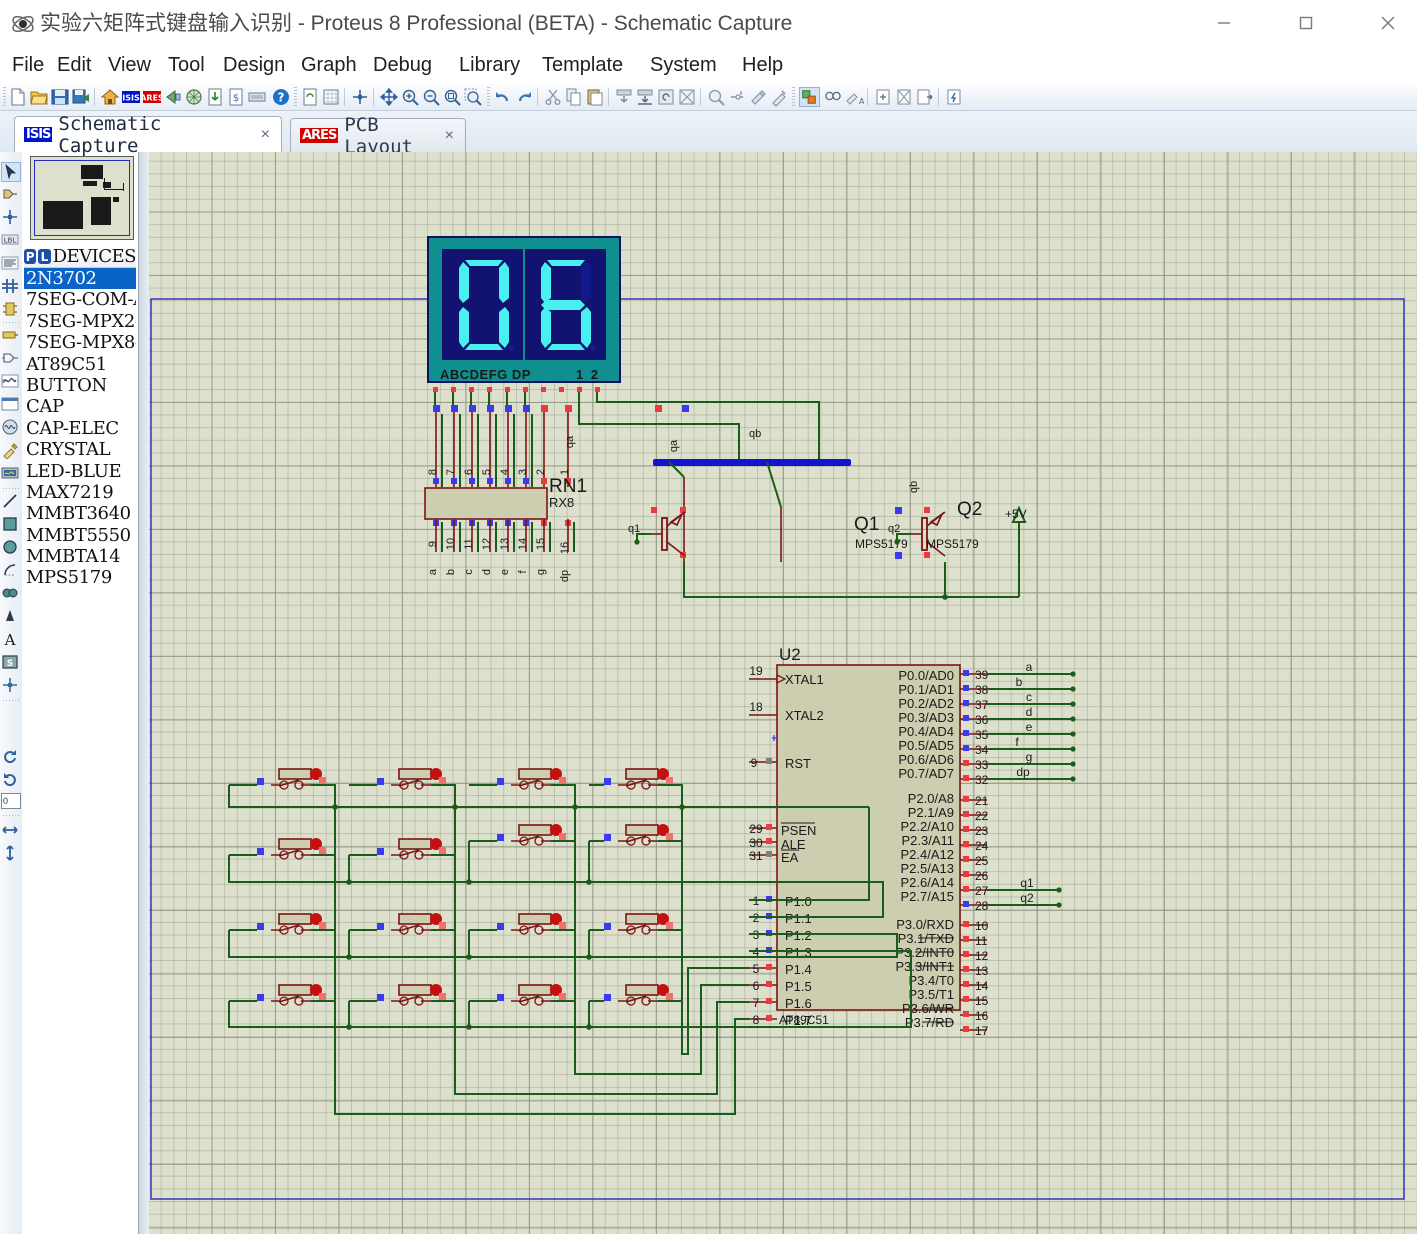 This screenshot has height=1234, width=1417. Describe the element at coordinates (11, 548) in the screenshot. I see `circle-tool-icon` at that location.